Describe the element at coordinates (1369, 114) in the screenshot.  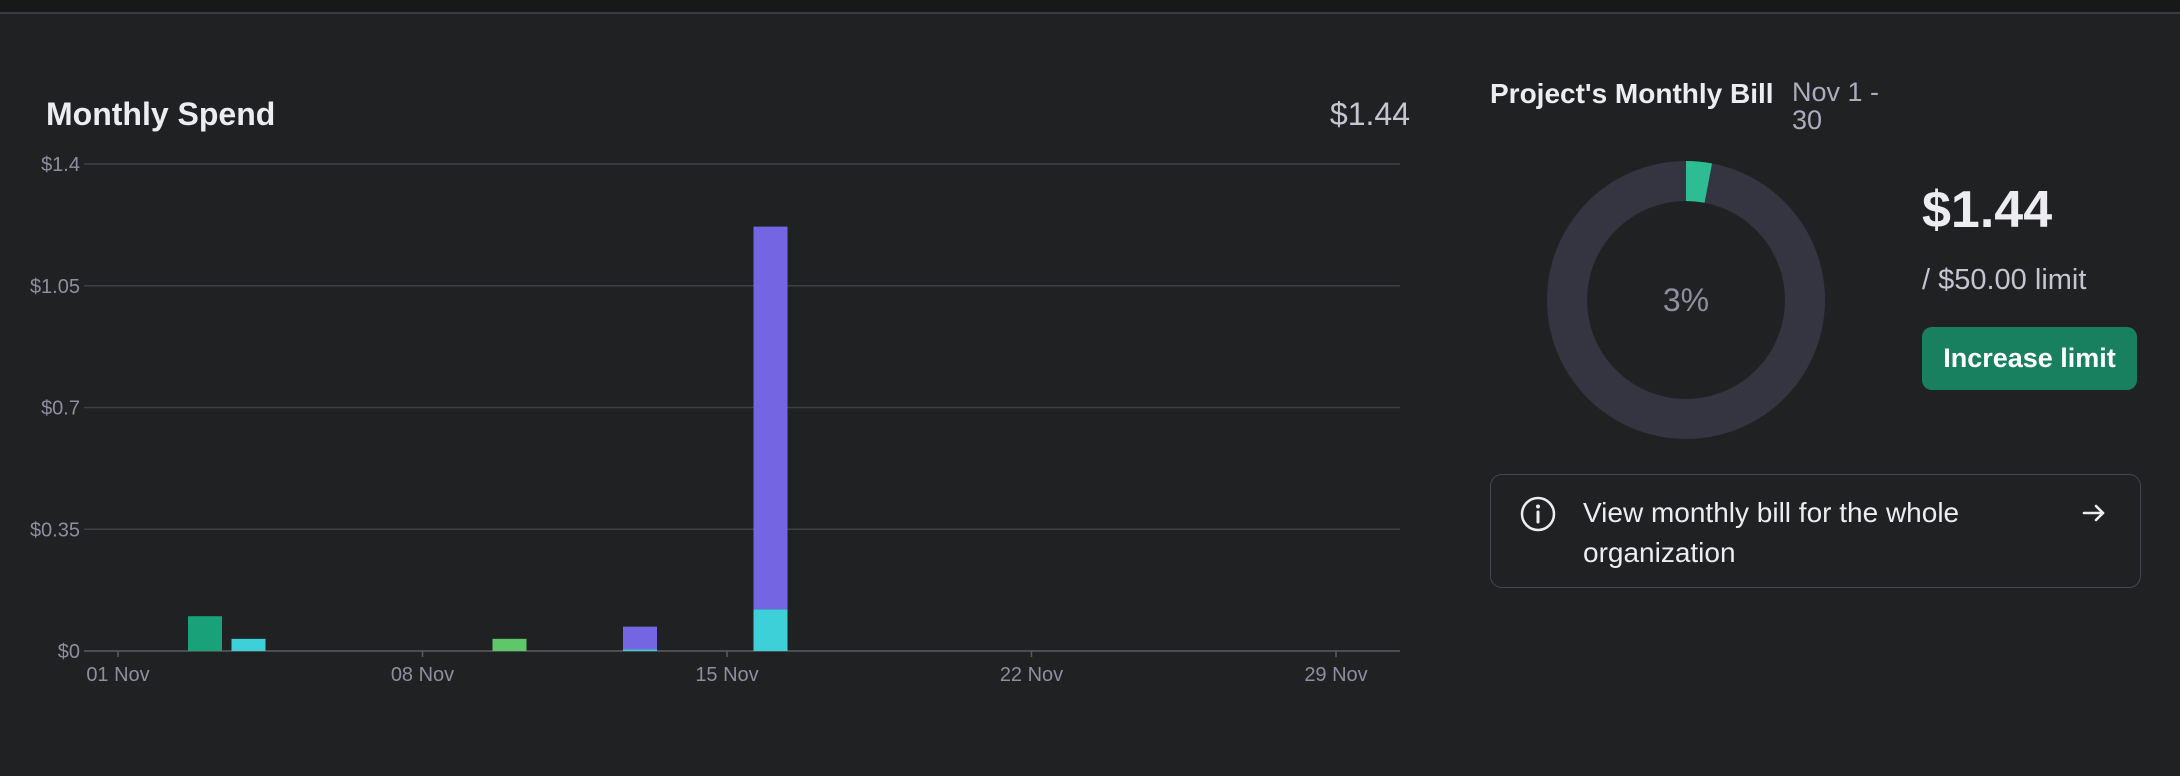
I see `monthly-spend-total: $1.44` at that location.